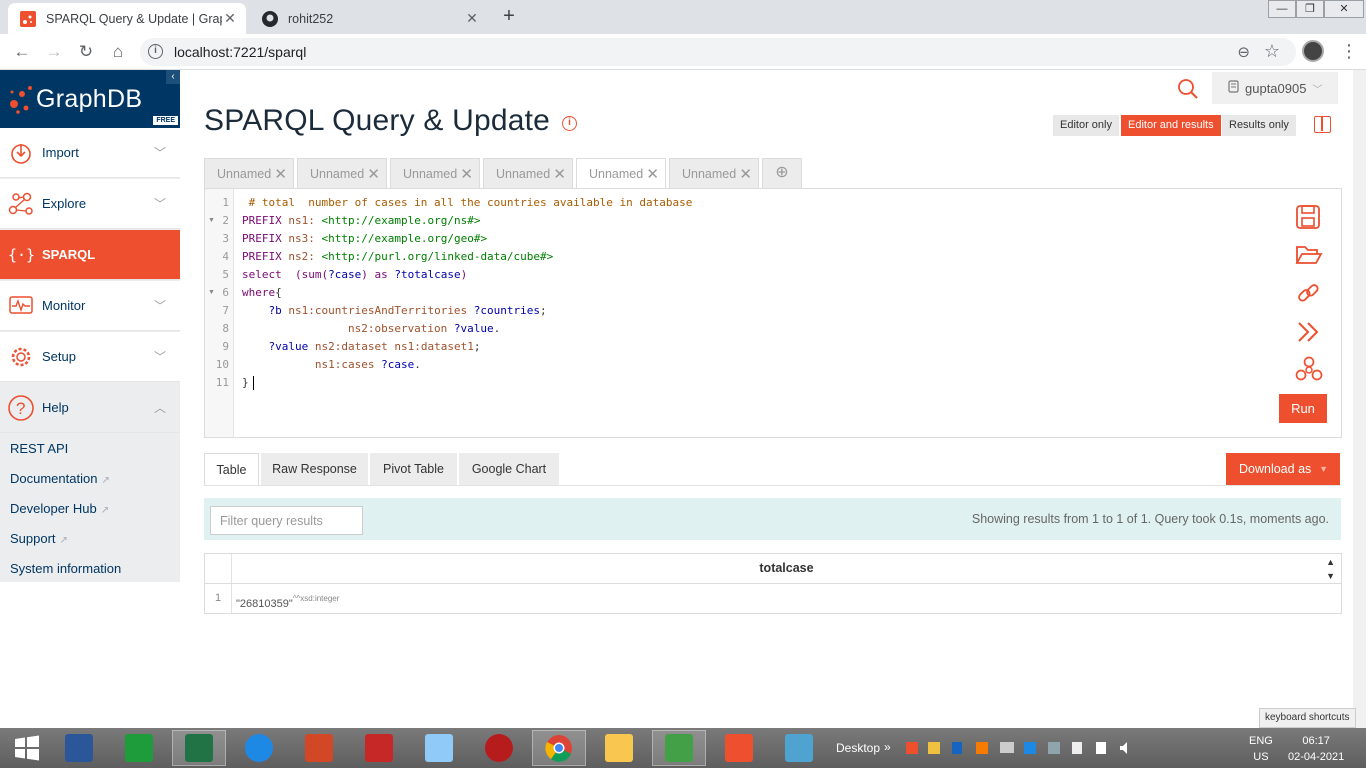 The image size is (1366, 768). Describe the element at coordinates (1307, 718) in the screenshot. I see `keyboard-shortcuts-link: keyboard shortcuts` at that location.